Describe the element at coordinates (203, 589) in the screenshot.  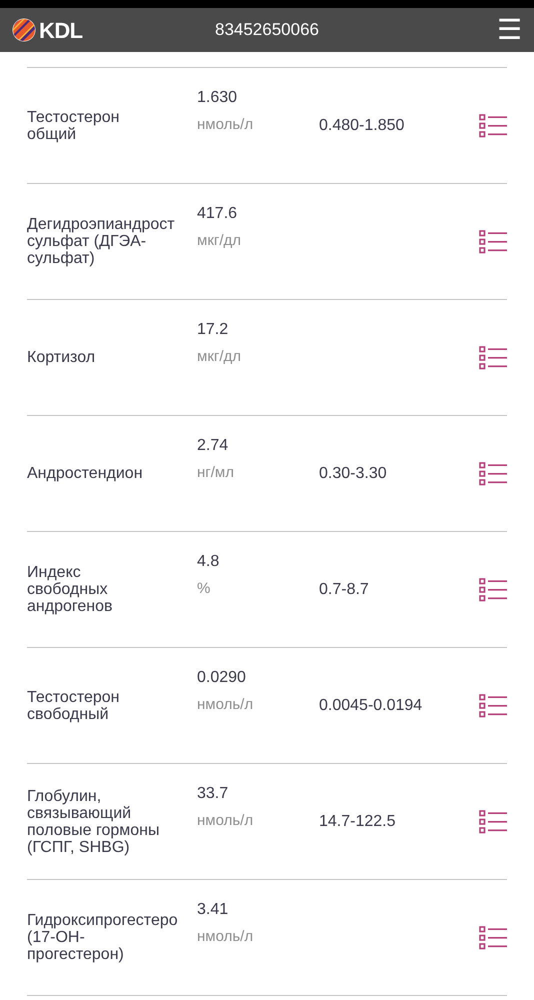
I see `unit-label: %` at that location.